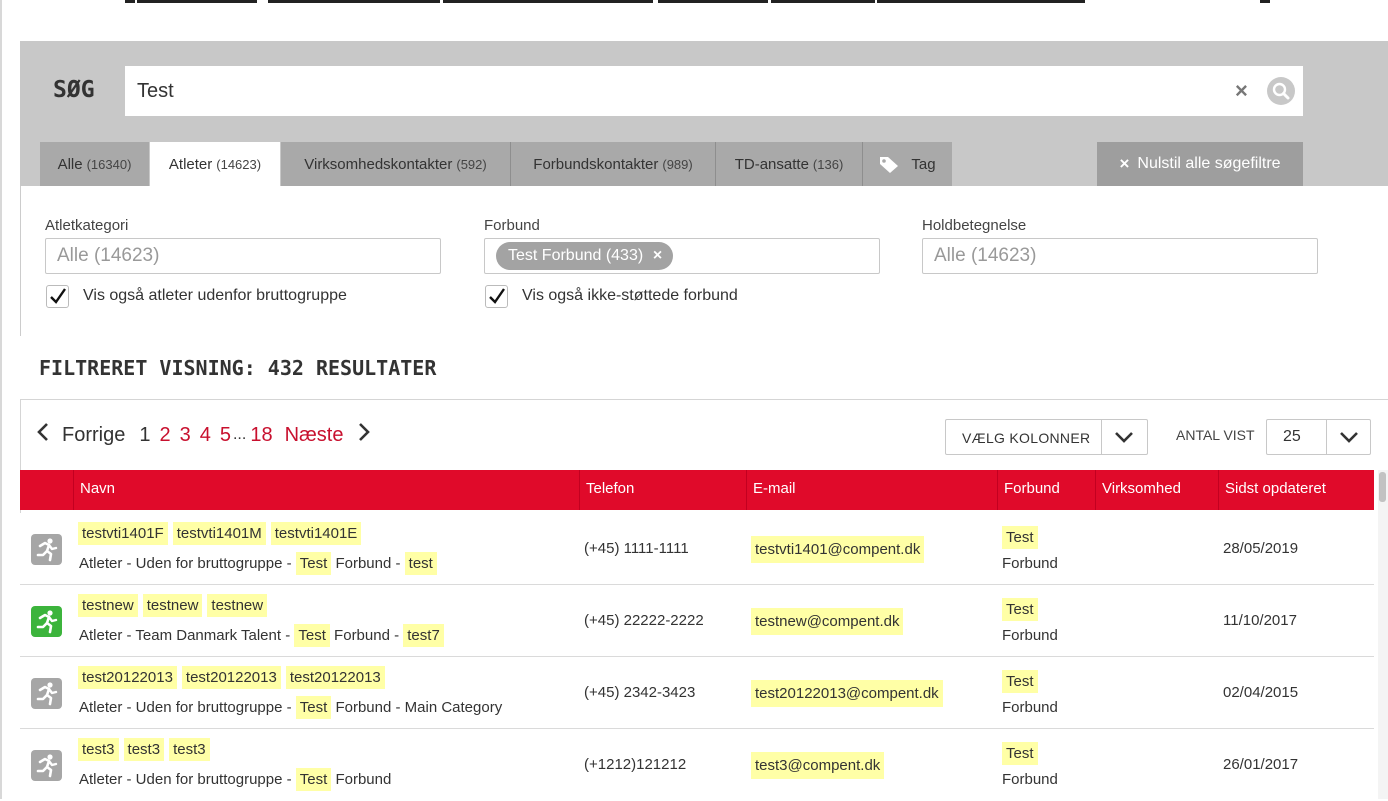 The width and height of the screenshot is (1388, 801). Describe the element at coordinates (1382, 487) in the screenshot. I see `scrollbar-thumb` at that location.